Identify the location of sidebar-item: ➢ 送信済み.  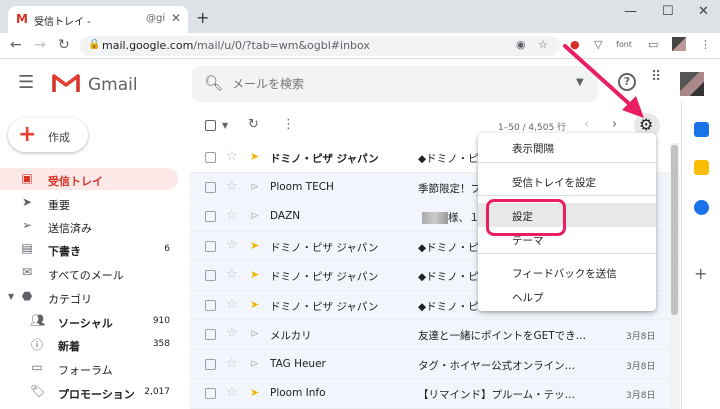
(89, 226).